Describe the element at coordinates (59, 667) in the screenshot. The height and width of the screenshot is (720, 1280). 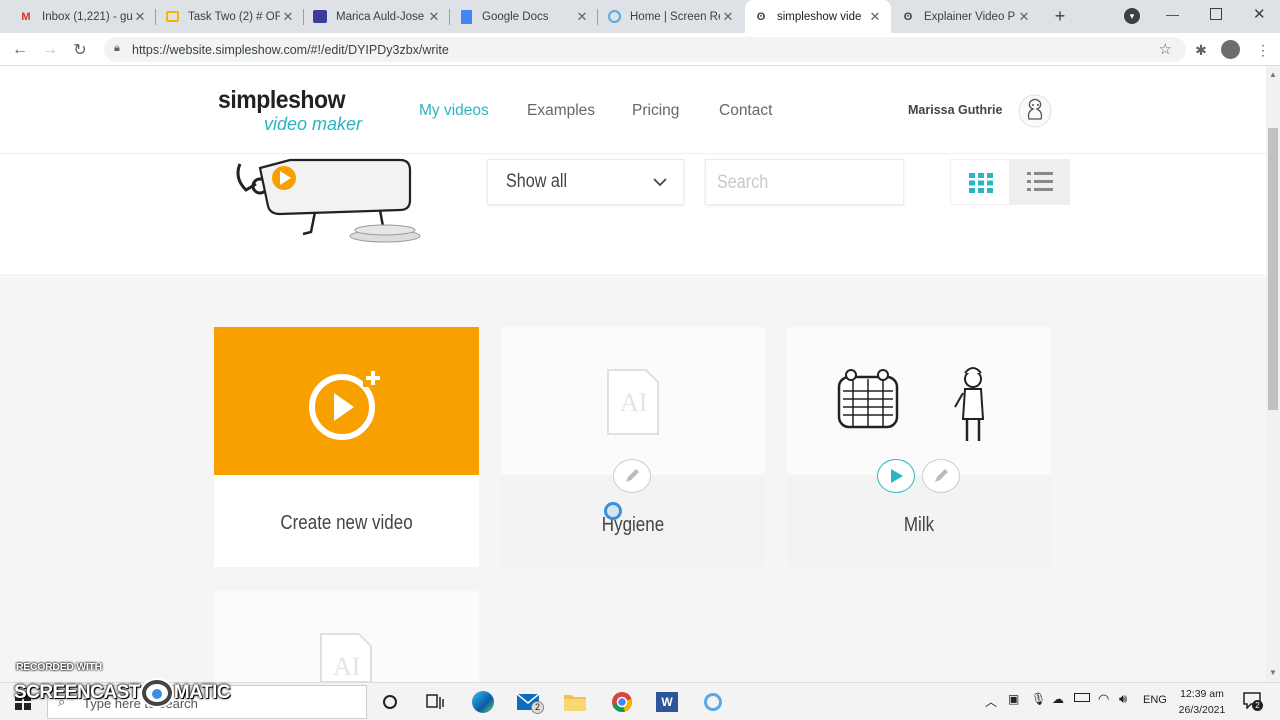
I see `watermark-recorded: RECORDED WITH` at that location.